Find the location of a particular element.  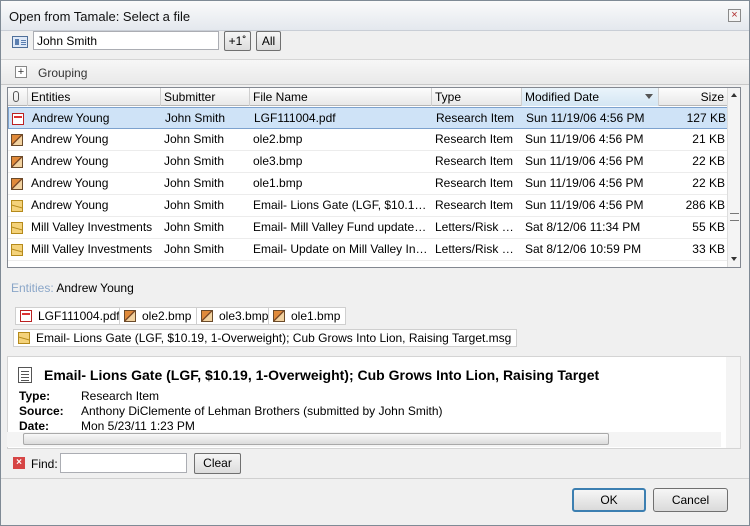

column-header-submitter: Submitter is located at coordinates (205, 97).